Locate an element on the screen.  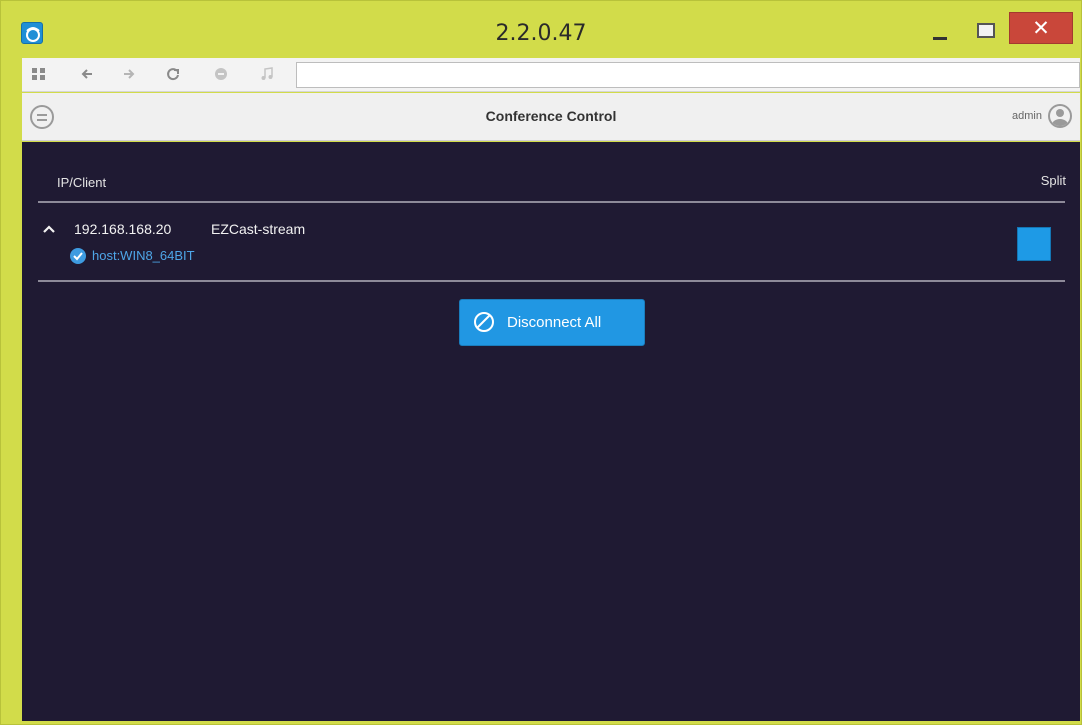
close-button: ✕ is located at coordinates (1041, 28).